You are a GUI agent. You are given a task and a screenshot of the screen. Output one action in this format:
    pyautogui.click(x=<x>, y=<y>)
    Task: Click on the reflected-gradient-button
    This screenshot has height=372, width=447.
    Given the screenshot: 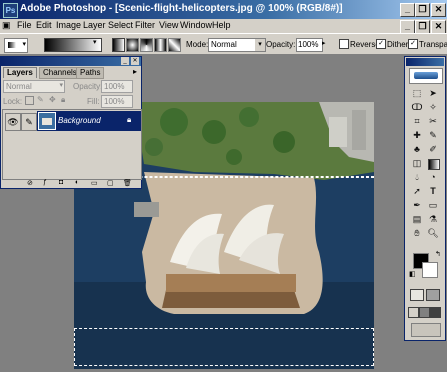 What is the action you would take?
    pyautogui.click(x=160, y=45)
    